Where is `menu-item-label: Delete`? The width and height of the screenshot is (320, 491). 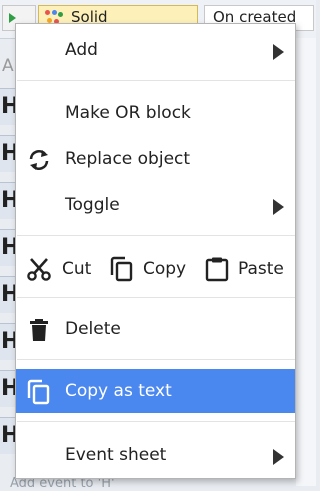 menu-item-label: Delete is located at coordinates (93, 329).